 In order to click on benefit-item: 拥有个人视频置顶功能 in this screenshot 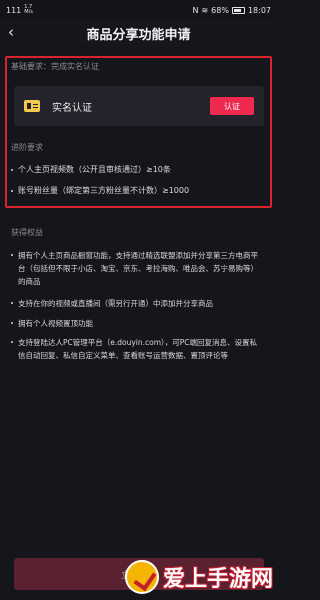, I will do `click(136, 323)`.